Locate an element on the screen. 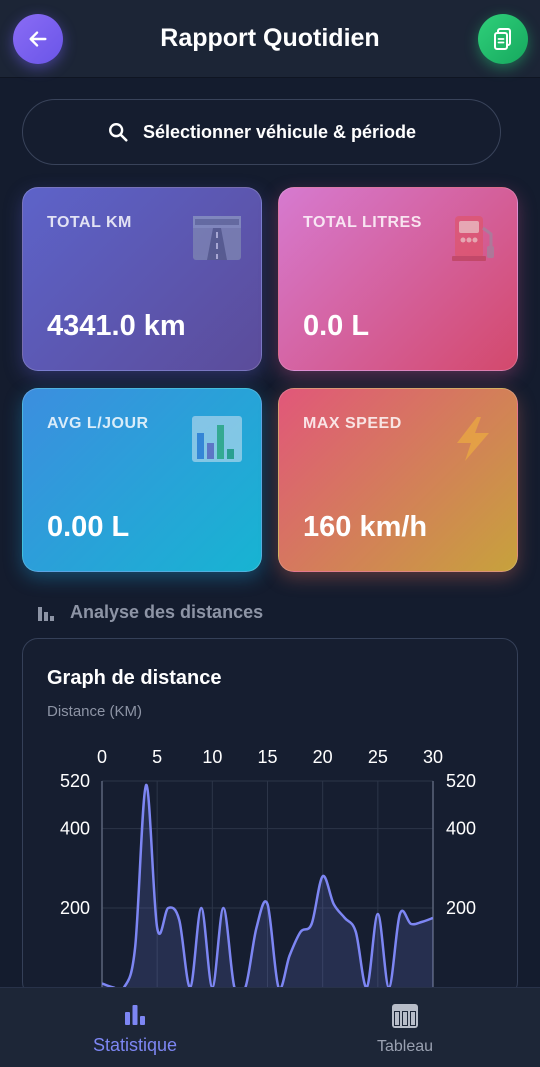  x-tick-label: 30 is located at coordinates (433, 757).